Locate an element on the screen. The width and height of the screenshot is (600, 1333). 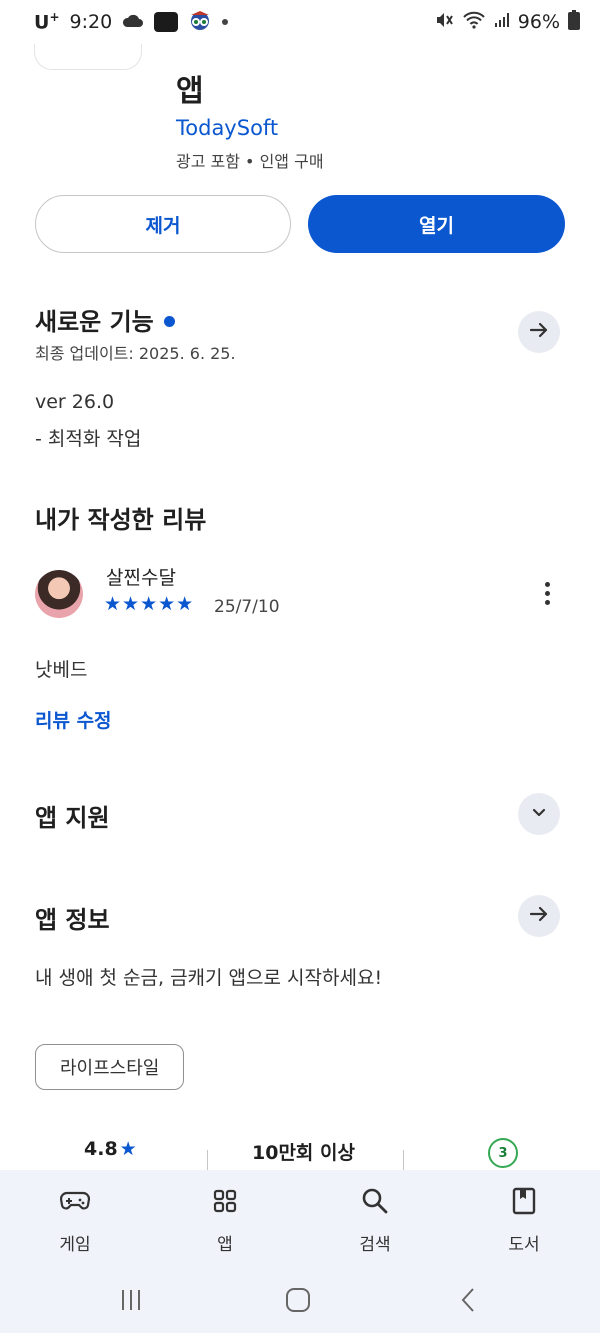
whats-new-arrow-button is located at coordinates (539, 332).